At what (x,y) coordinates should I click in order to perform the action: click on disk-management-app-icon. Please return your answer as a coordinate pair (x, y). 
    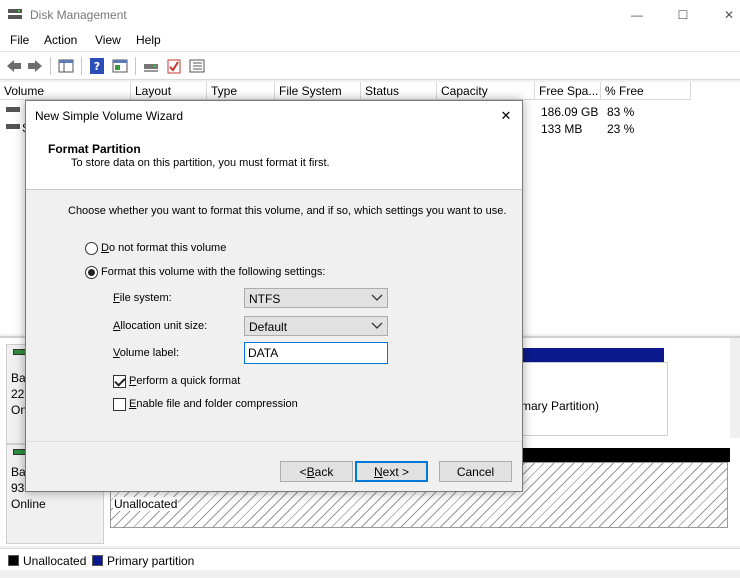
    Looking at the image, I should click on (15, 14).